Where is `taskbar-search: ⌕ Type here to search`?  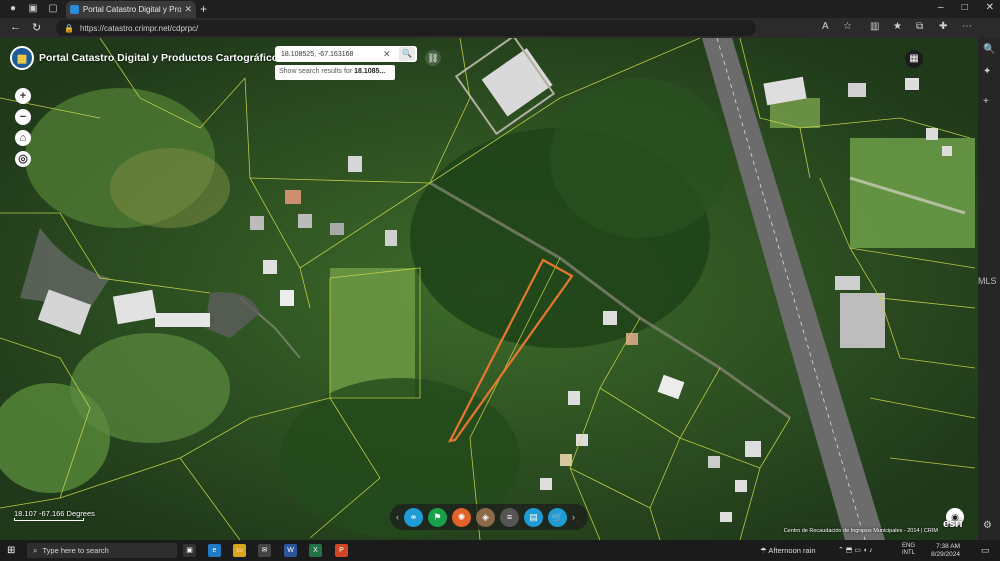
taskbar-search: ⌕ Type here to search is located at coordinates (102, 550).